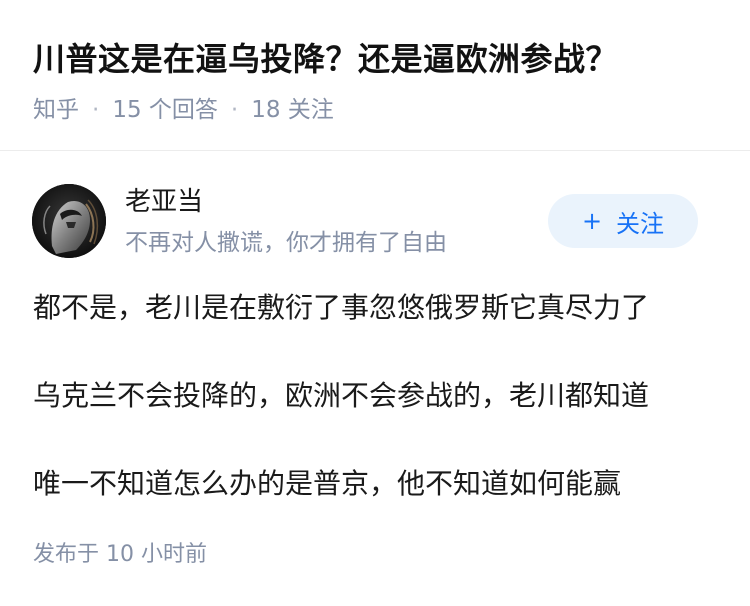 This screenshot has width=750, height=606. What do you see at coordinates (505, 243) in the screenshot?
I see `bio-fade-overlay` at bounding box center [505, 243].